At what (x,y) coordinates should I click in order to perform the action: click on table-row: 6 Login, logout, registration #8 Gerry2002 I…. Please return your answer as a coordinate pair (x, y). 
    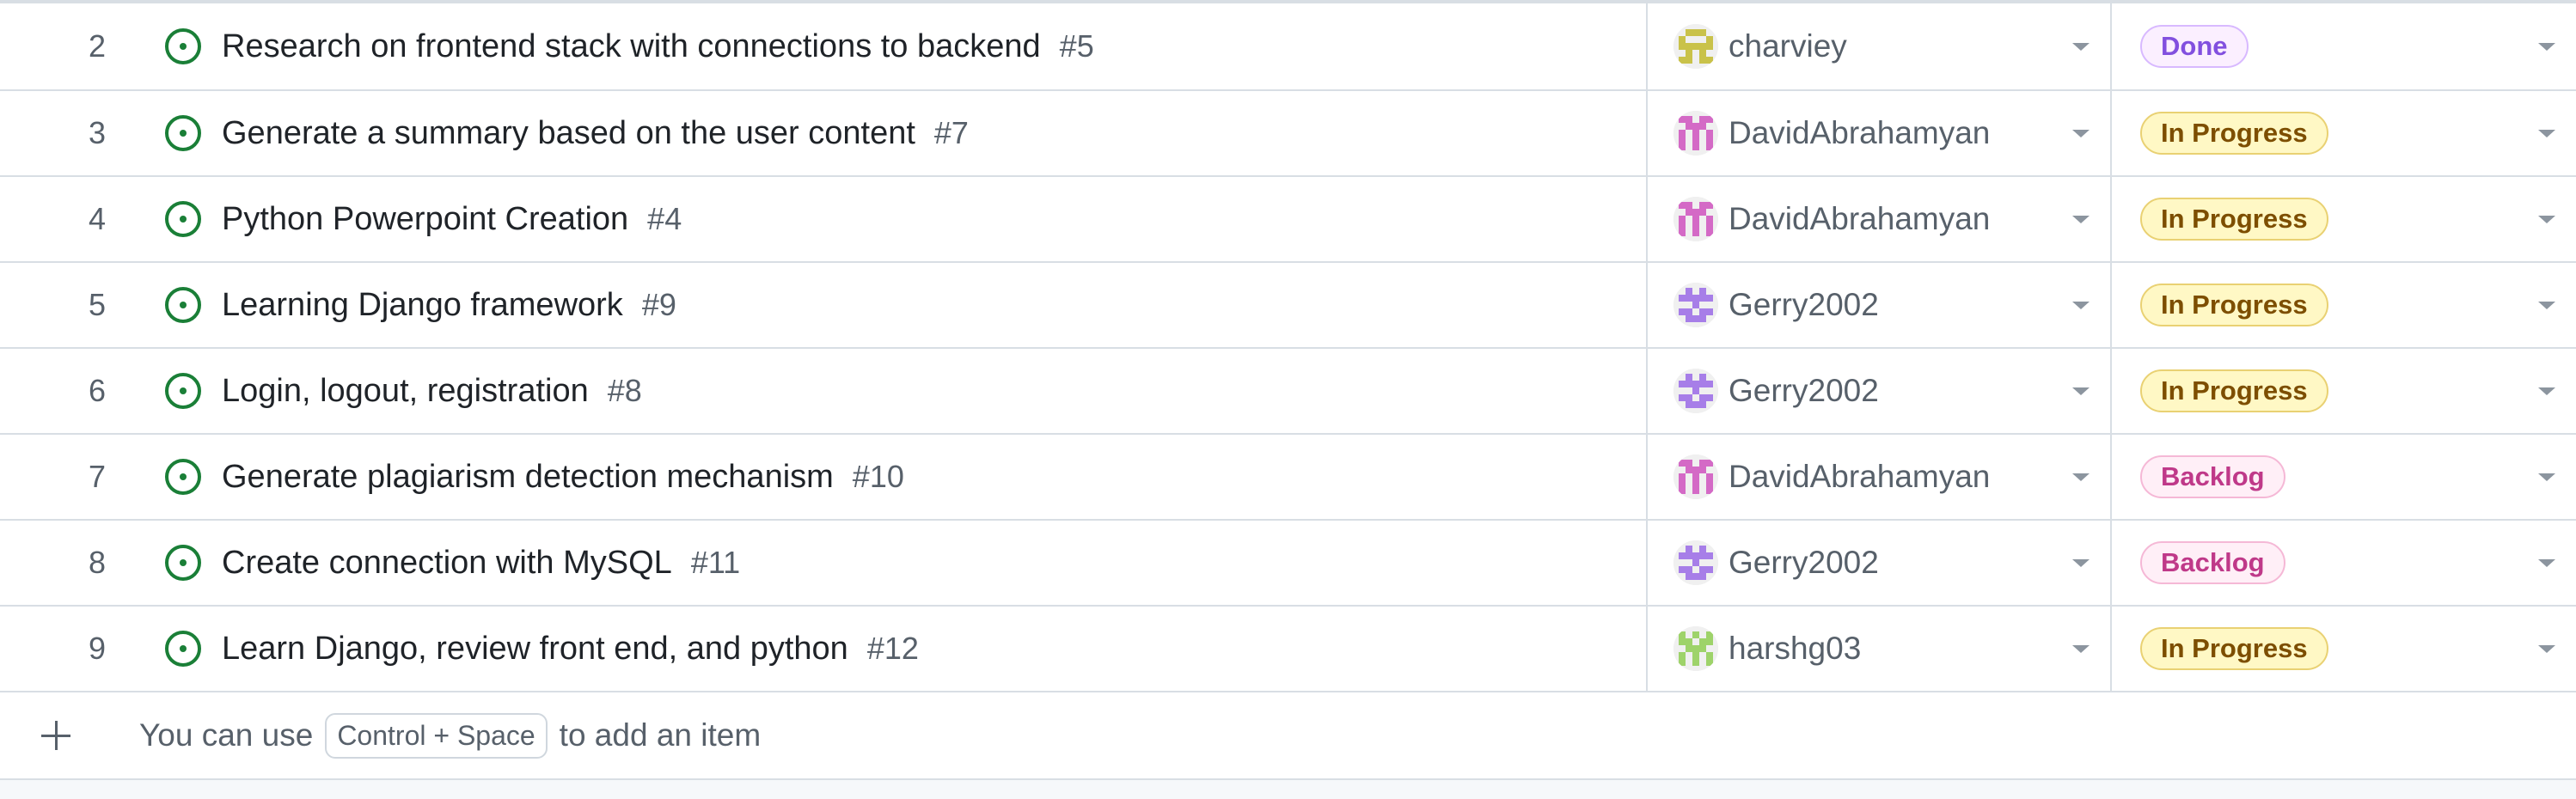
    Looking at the image, I should click on (1288, 392).